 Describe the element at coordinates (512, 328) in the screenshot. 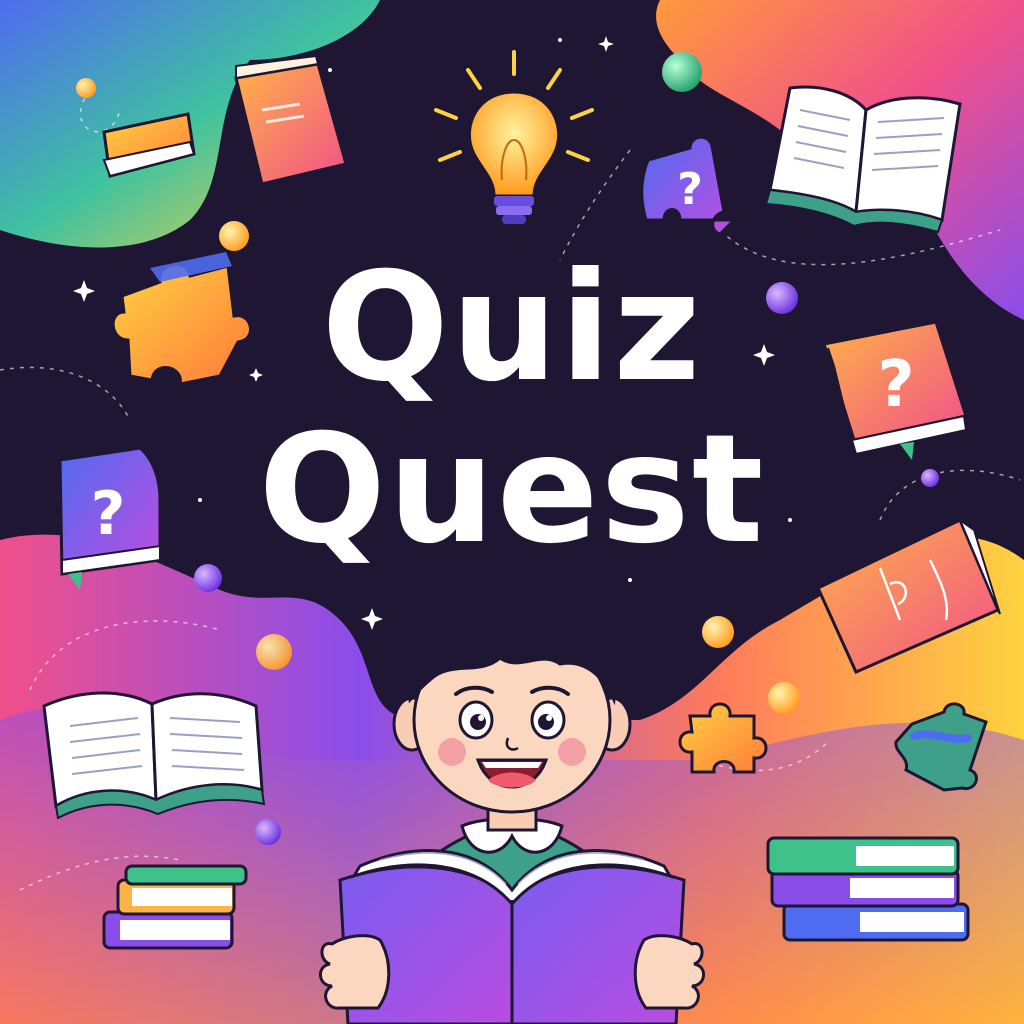

I see `title-line-1: Quiz` at that location.